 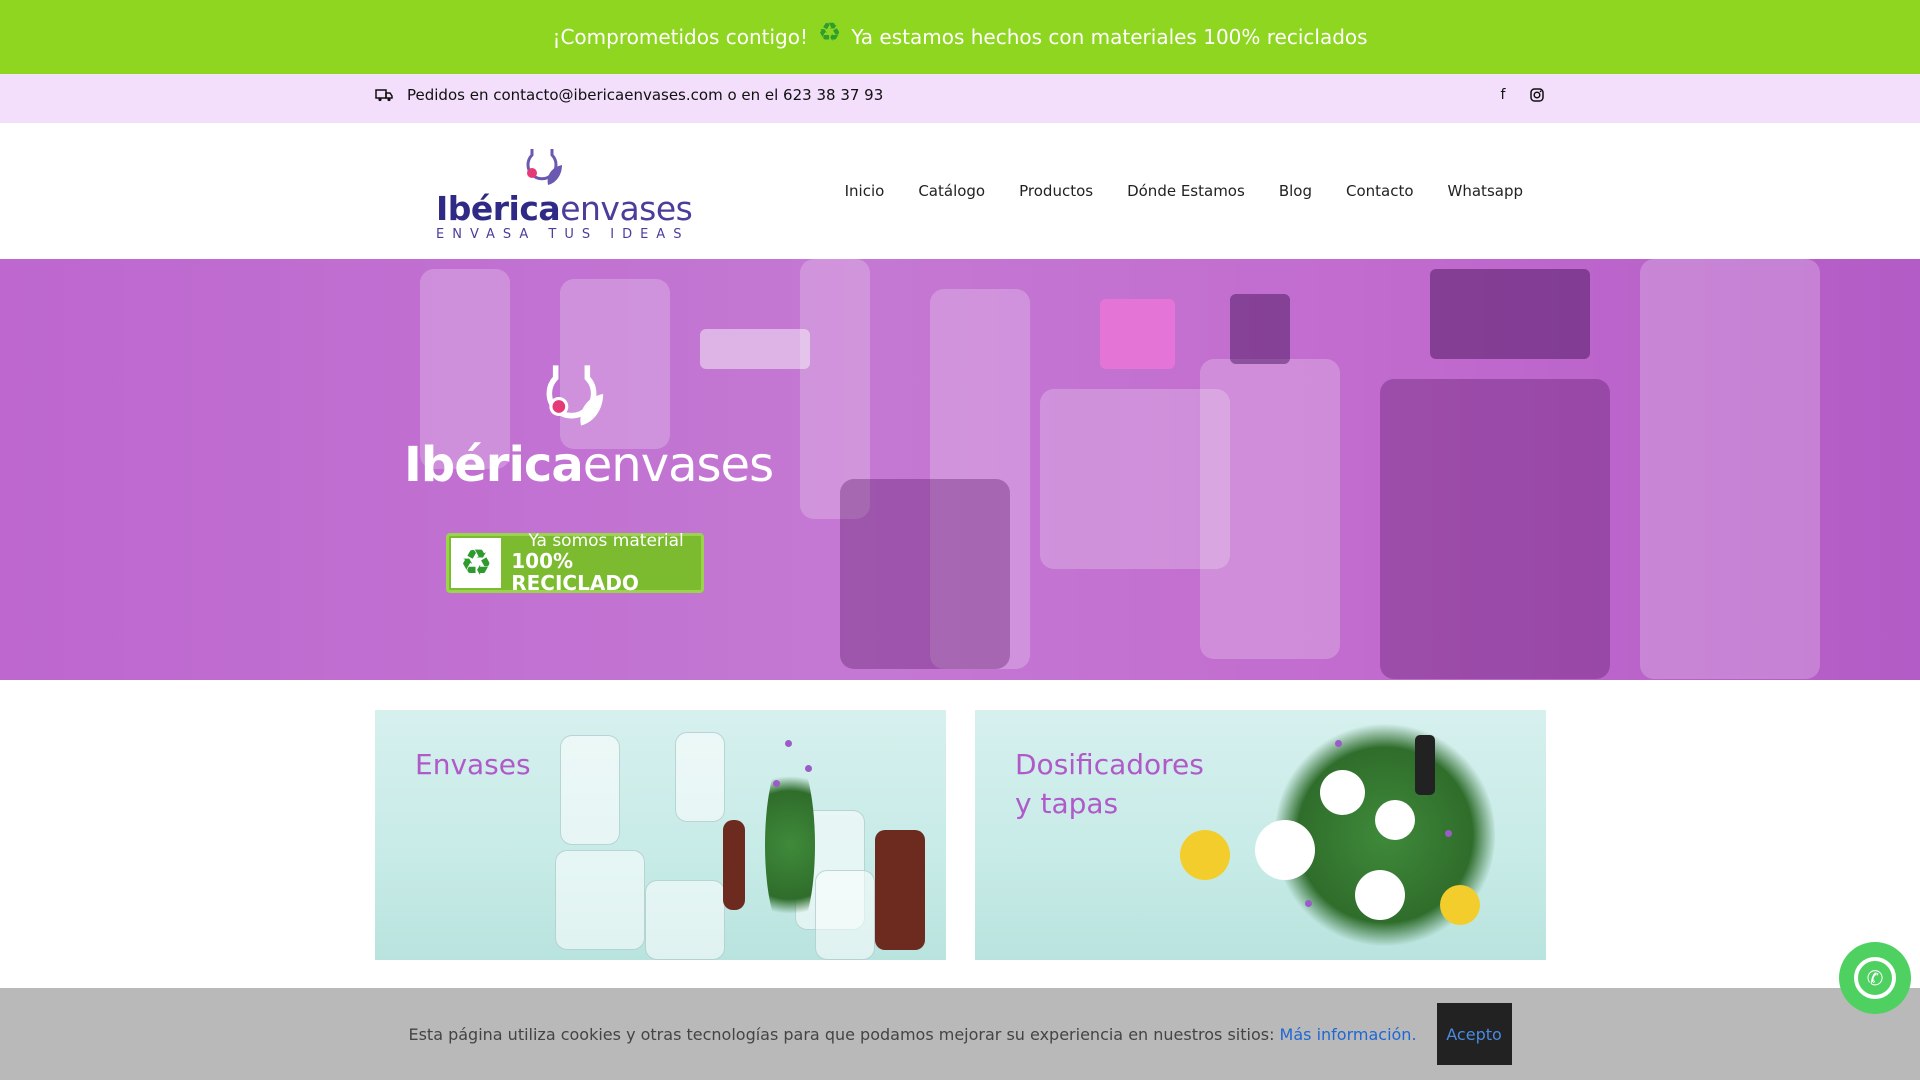 I want to click on nav-item-contacto: Contacto, so click(x=1380, y=191).